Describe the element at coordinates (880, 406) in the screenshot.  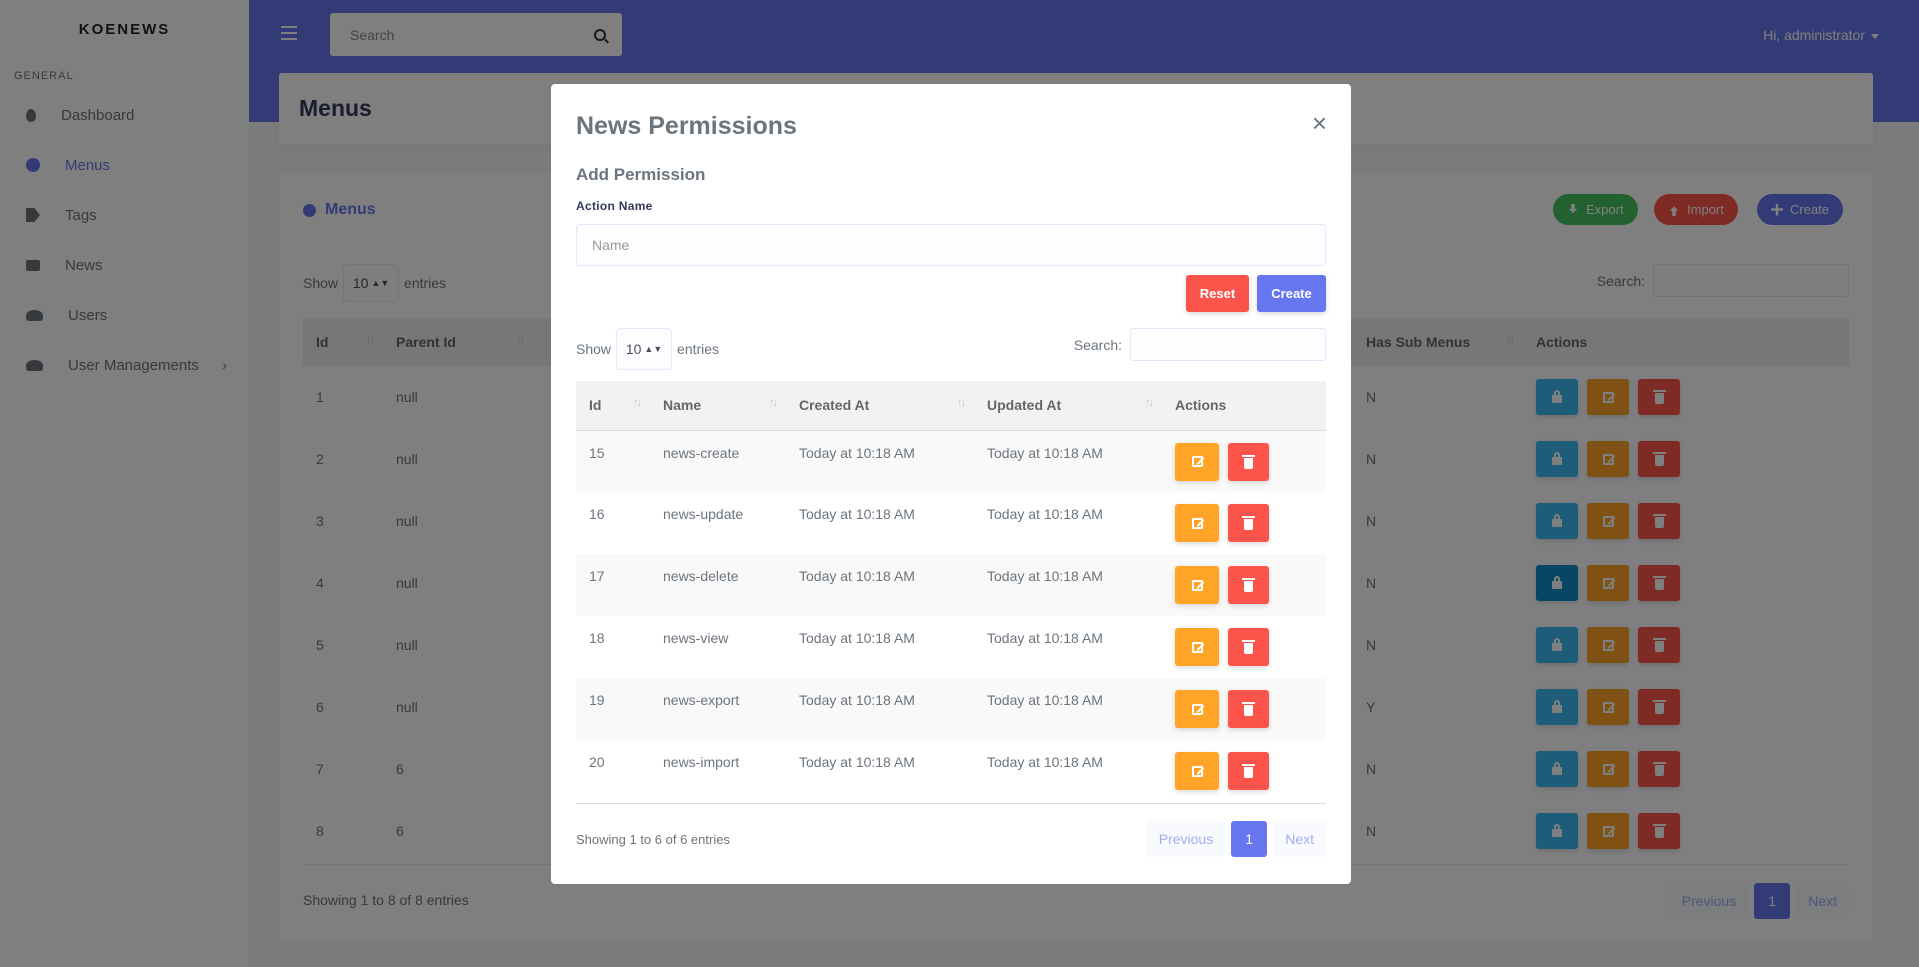
I see `column-header-created-at: Created At ↑↓` at that location.